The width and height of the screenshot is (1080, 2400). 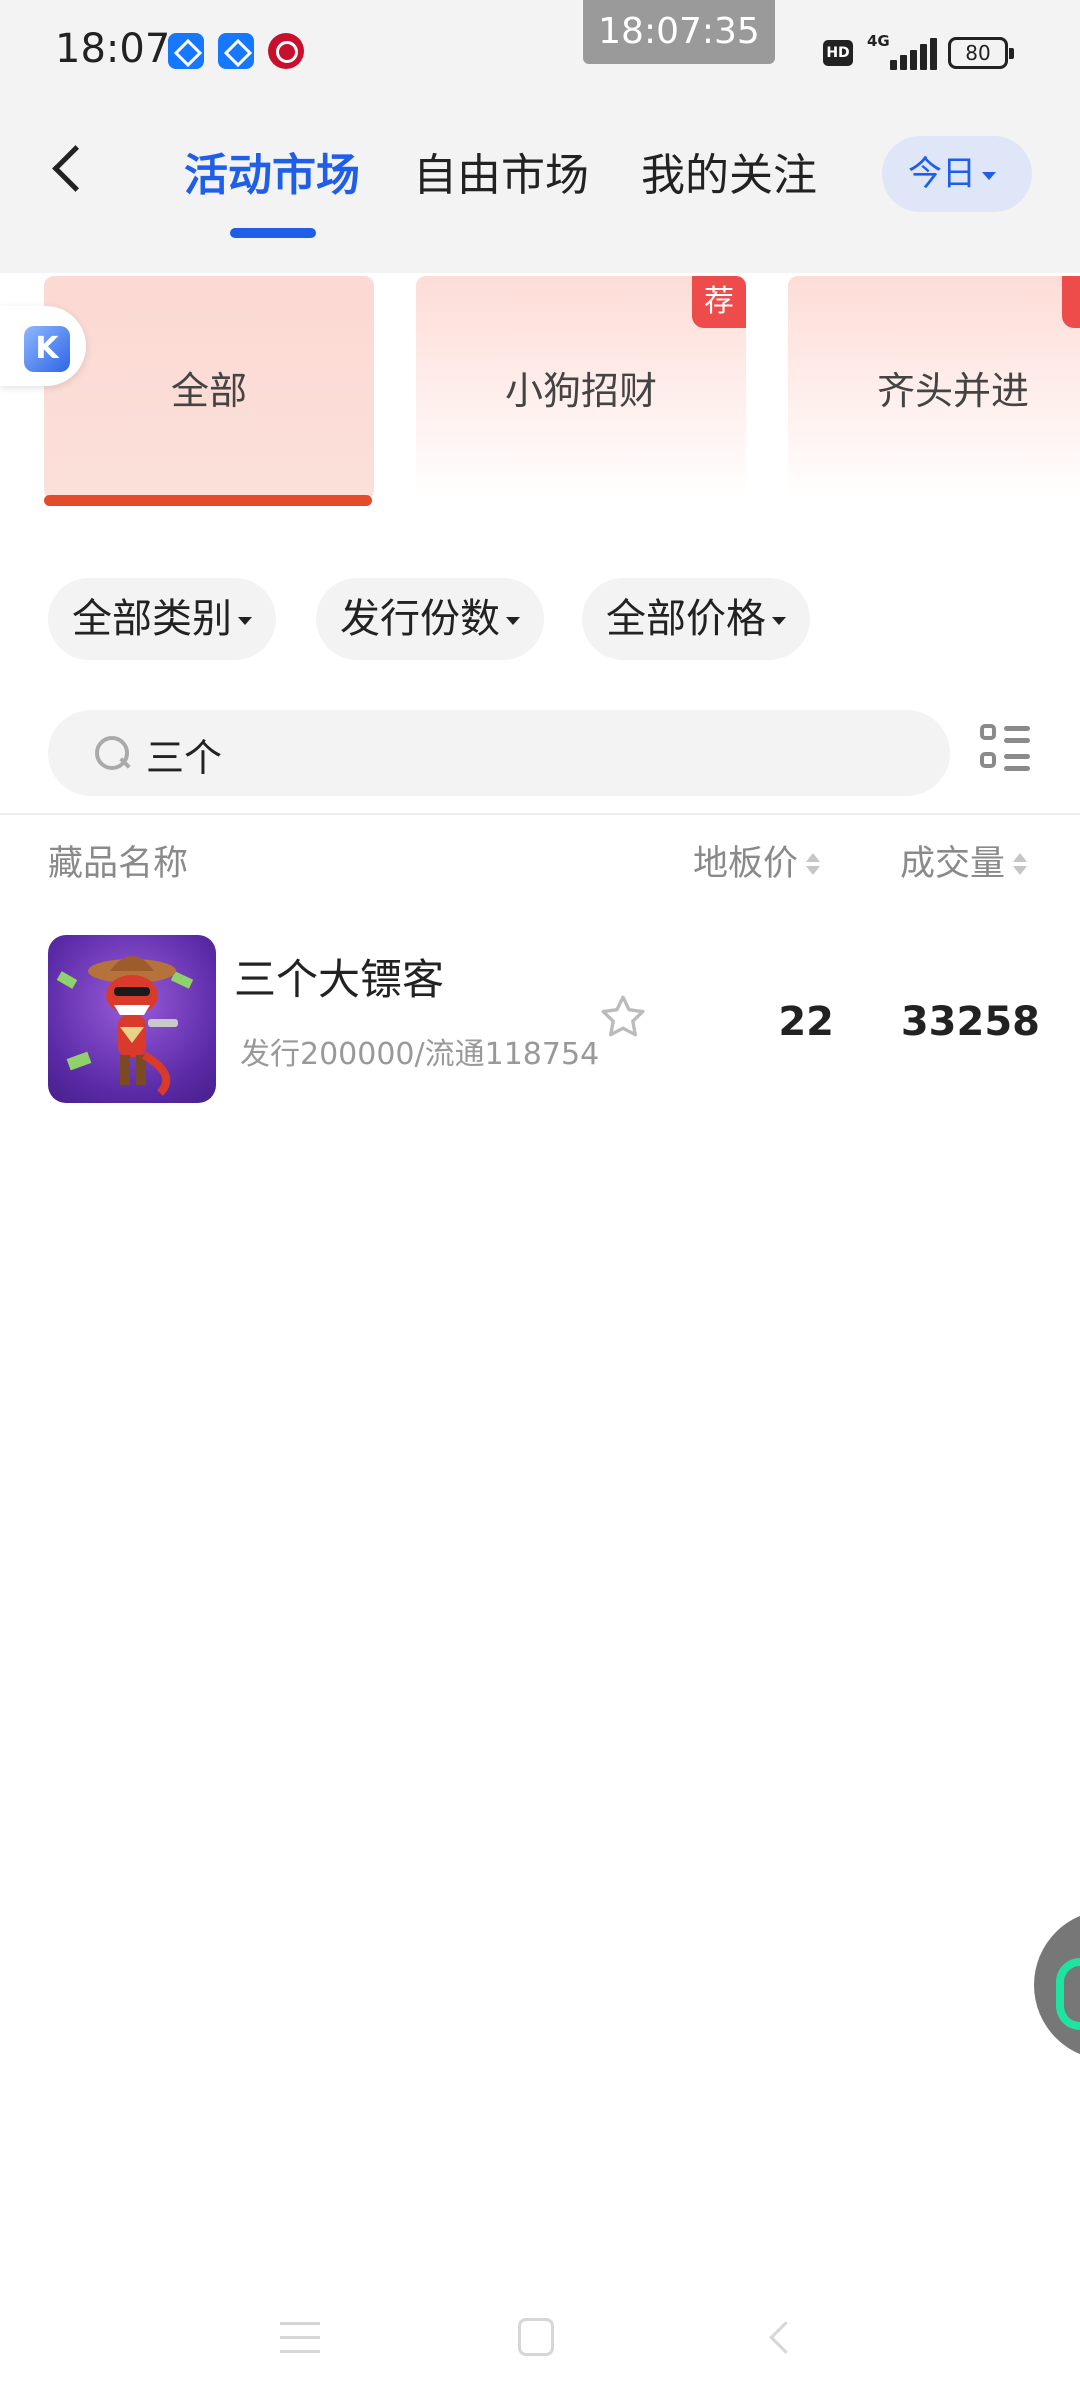 I want to click on period-dropdown: 今日, so click(x=957, y=174).